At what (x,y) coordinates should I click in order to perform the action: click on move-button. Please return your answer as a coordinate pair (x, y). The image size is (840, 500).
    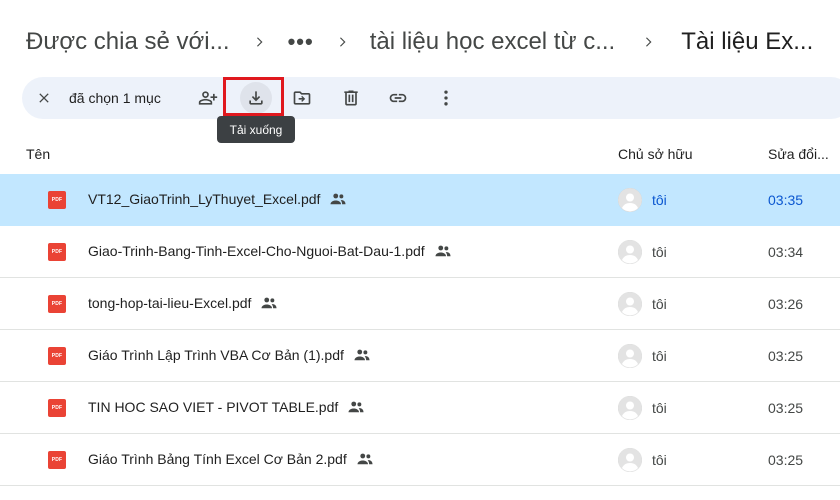
    Looking at the image, I should click on (302, 98).